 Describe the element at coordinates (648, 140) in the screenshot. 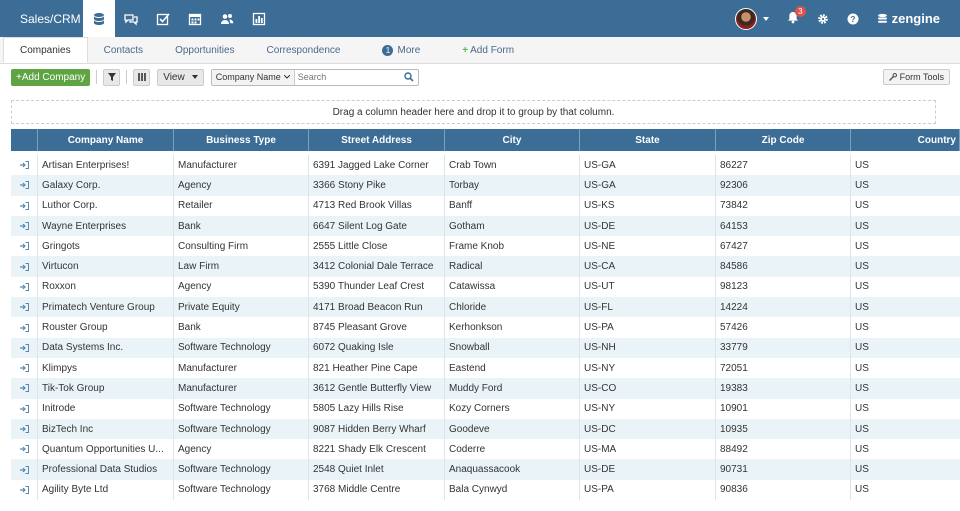

I see `column-header: State` at that location.